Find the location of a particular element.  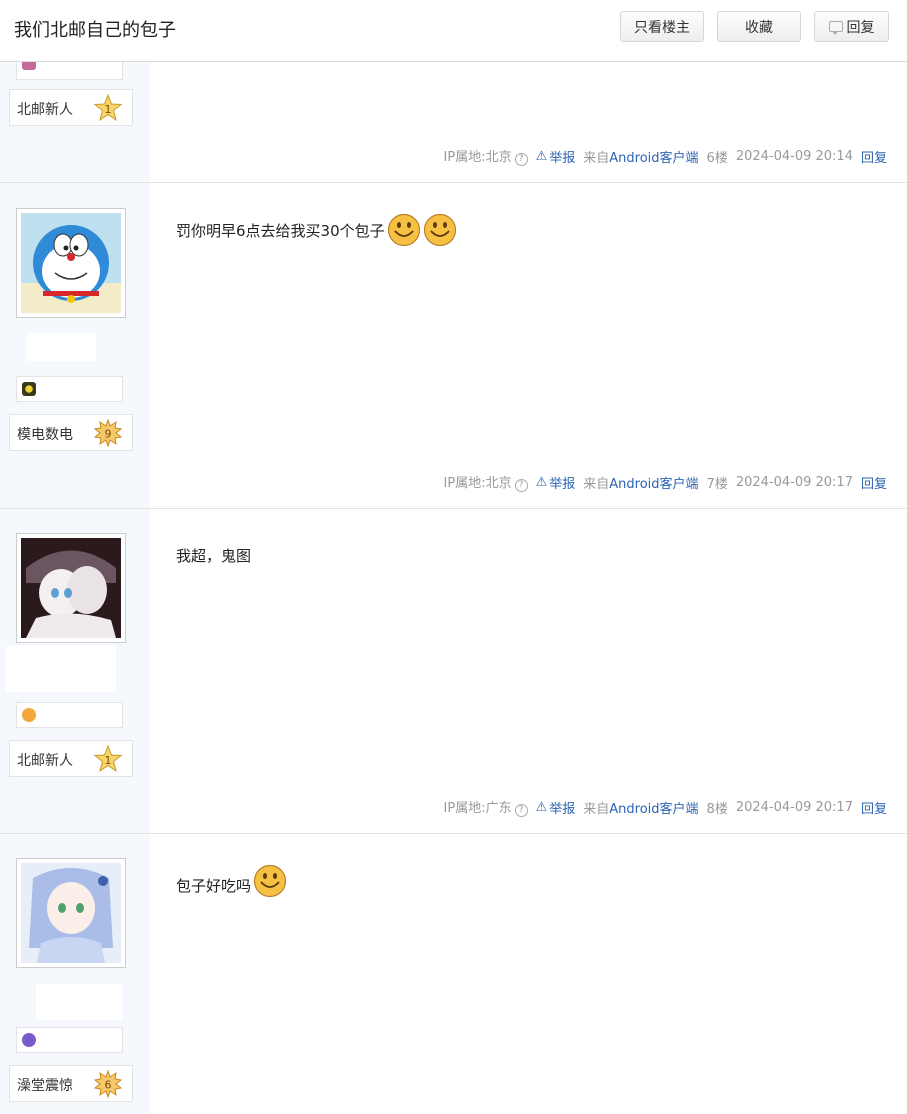

level-box: 模电数电 9 is located at coordinates (71, 432).